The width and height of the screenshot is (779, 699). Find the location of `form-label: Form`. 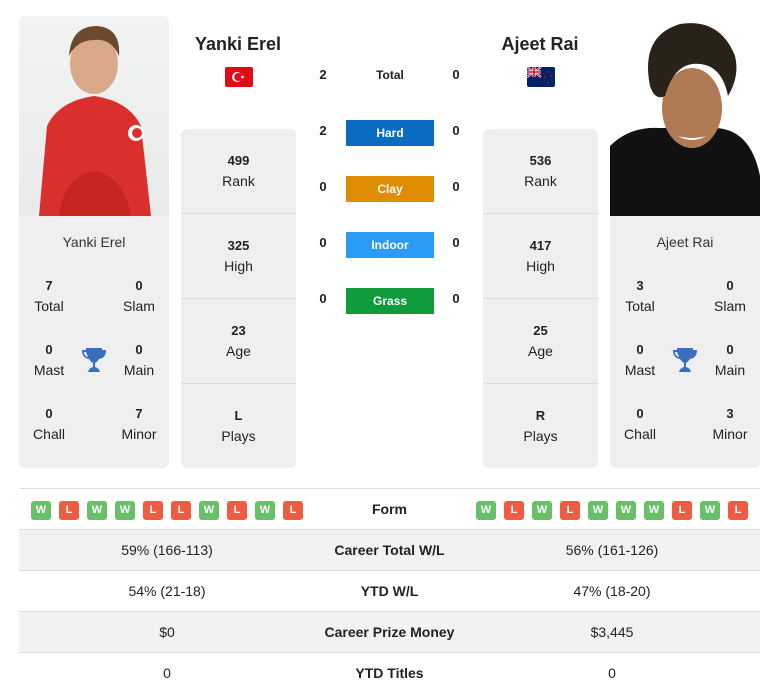

form-label: Form is located at coordinates (389, 509).